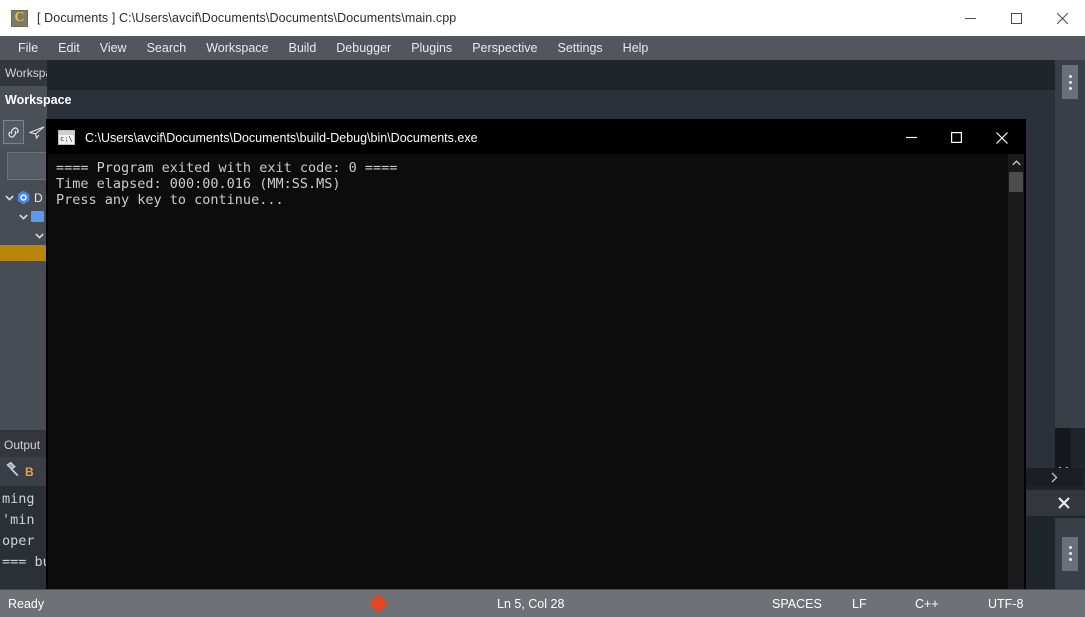 The width and height of the screenshot is (1085, 617). What do you see at coordinates (12, 472) in the screenshot?
I see `hammer-icon` at bounding box center [12, 472].